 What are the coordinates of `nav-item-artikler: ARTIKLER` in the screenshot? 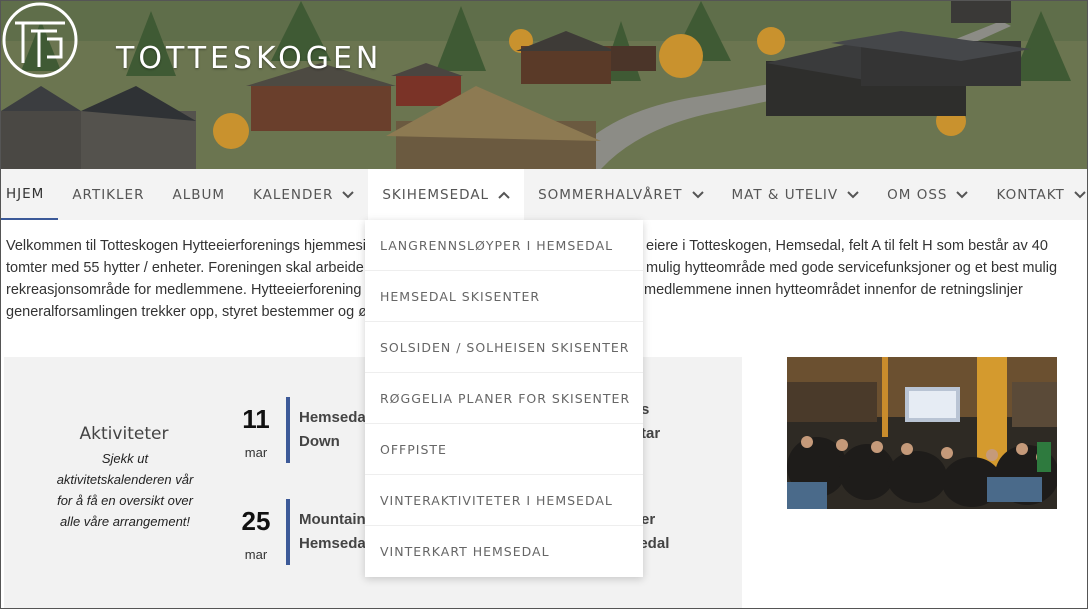 It's located at (108, 194).